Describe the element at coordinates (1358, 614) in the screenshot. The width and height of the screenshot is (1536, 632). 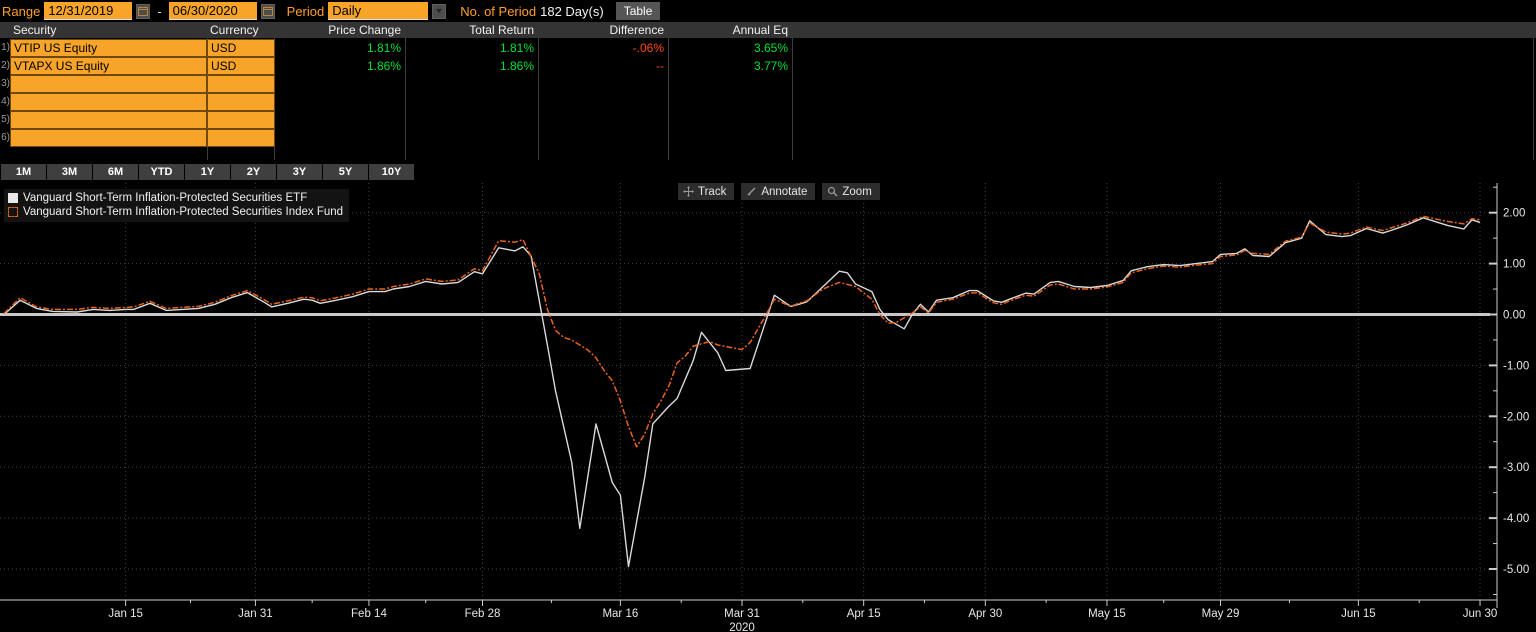
I see `x-tick-label: Jun 15` at that location.